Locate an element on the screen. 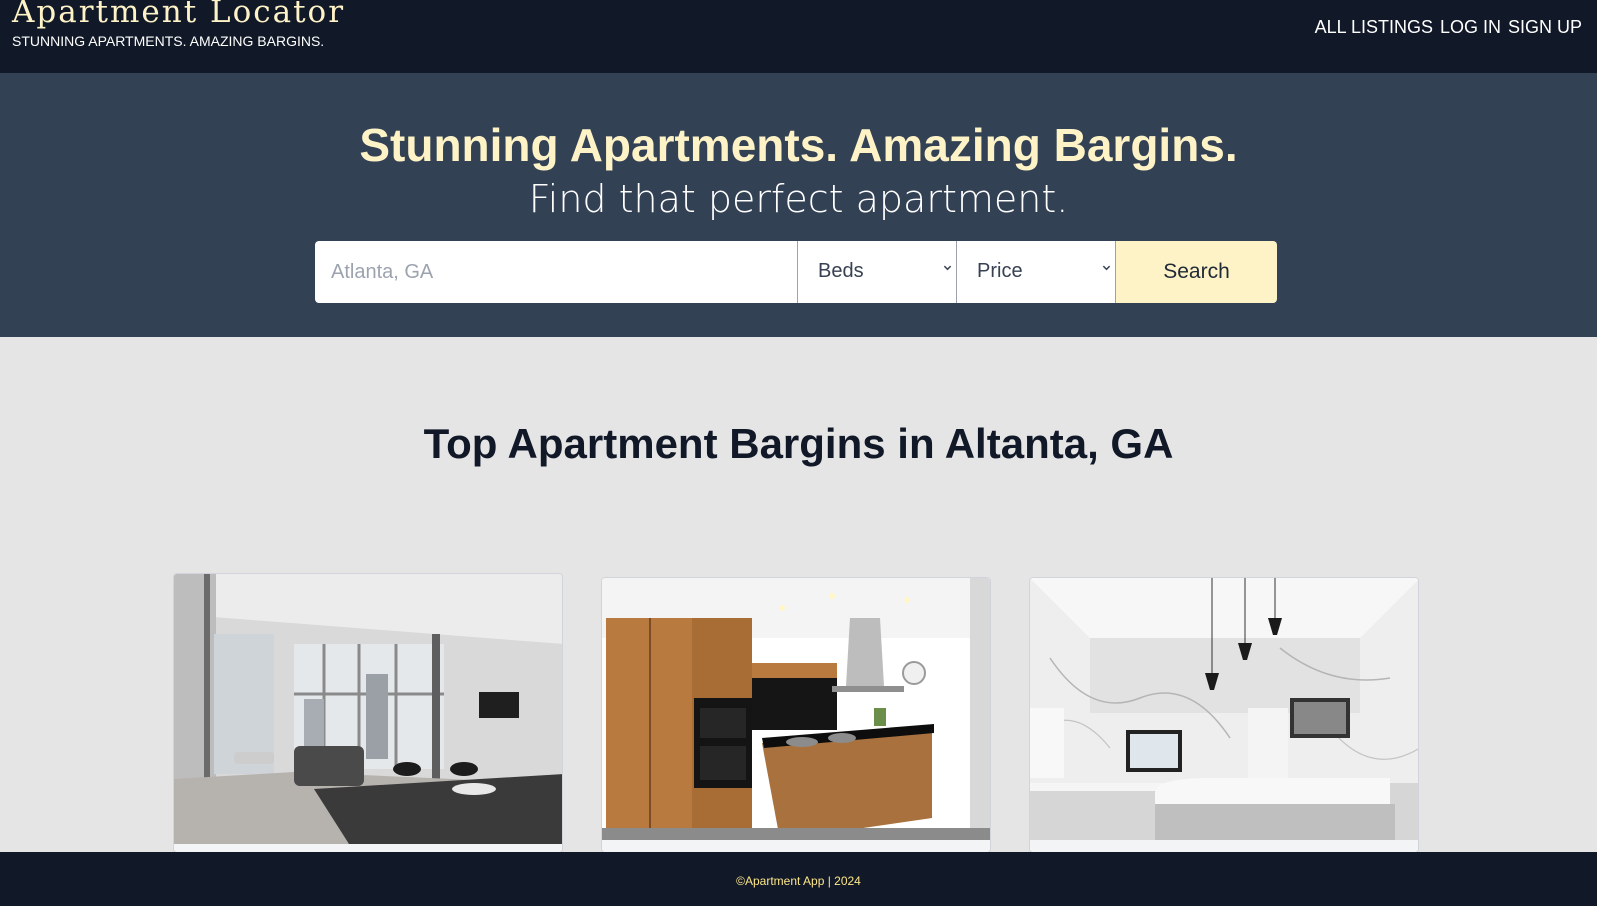 Image resolution: width=1600 pixels, height=906 pixels. living-room-photo is located at coordinates (368, 709).